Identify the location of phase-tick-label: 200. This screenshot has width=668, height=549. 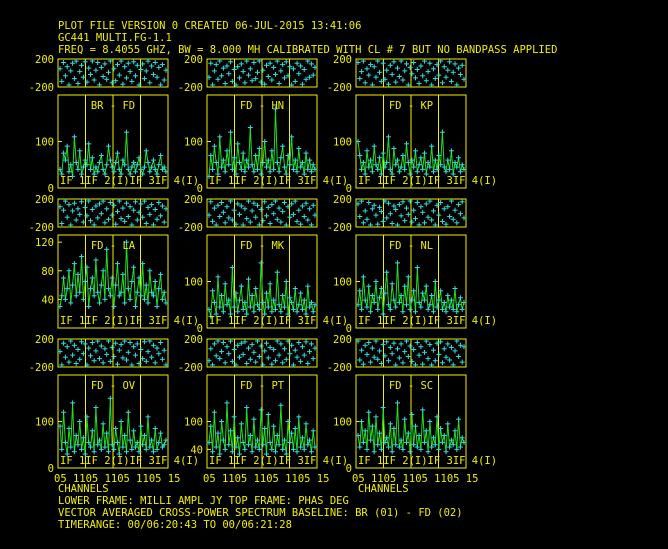
(44, 60).